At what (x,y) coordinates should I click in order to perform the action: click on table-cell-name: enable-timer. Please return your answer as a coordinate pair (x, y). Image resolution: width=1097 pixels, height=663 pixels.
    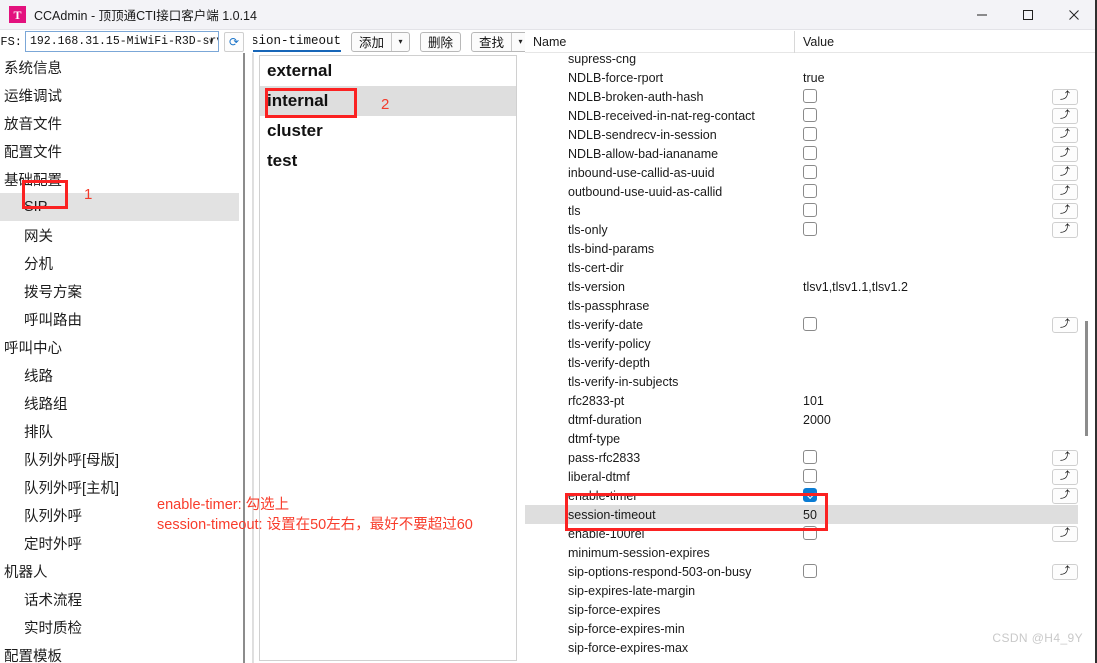
    Looking at the image, I should click on (603, 495).